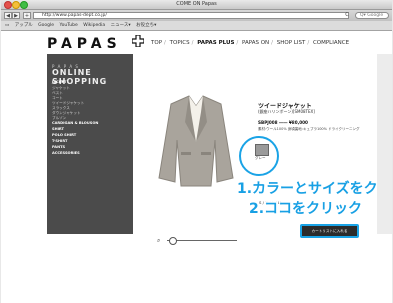 The width and height of the screenshot is (393, 303). I want to click on site-logo: PAPAS, so click(96, 43).